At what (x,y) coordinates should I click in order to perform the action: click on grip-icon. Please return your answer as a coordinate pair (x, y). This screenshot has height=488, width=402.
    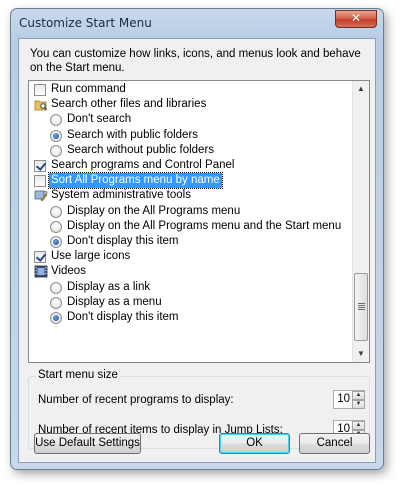
    Looking at the image, I should click on (361, 306).